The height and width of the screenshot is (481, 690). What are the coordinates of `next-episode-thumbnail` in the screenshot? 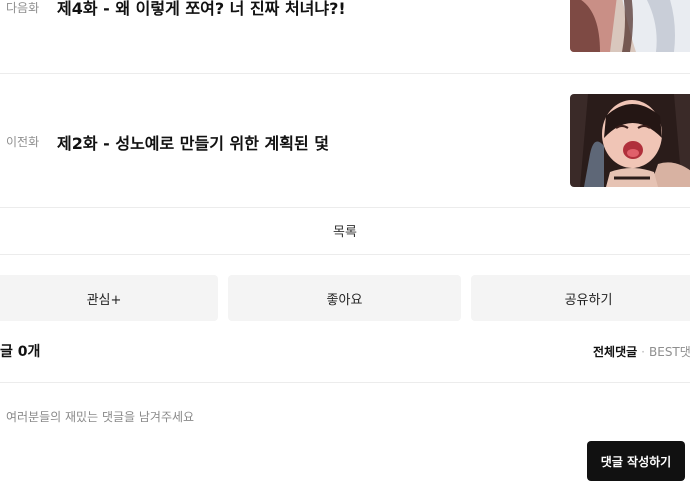 It's located at (630, 26).